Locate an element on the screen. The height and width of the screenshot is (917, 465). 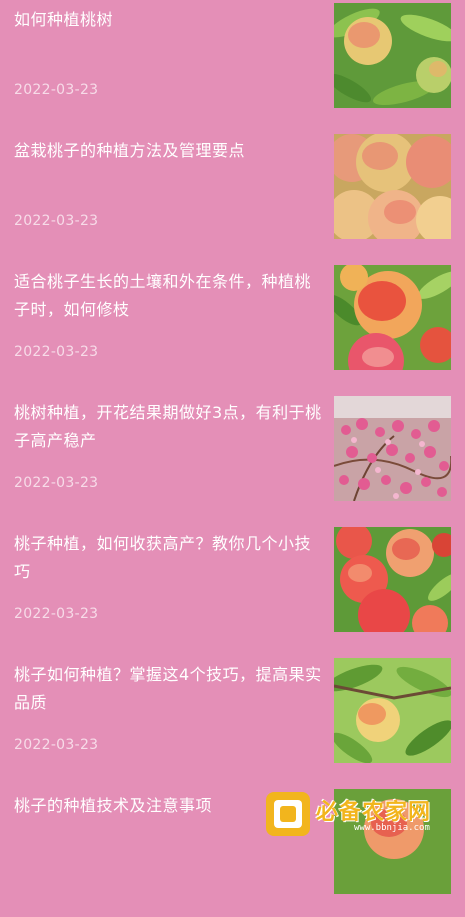
article-title: 如何种植桃树 is located at coordinates (169, 20).